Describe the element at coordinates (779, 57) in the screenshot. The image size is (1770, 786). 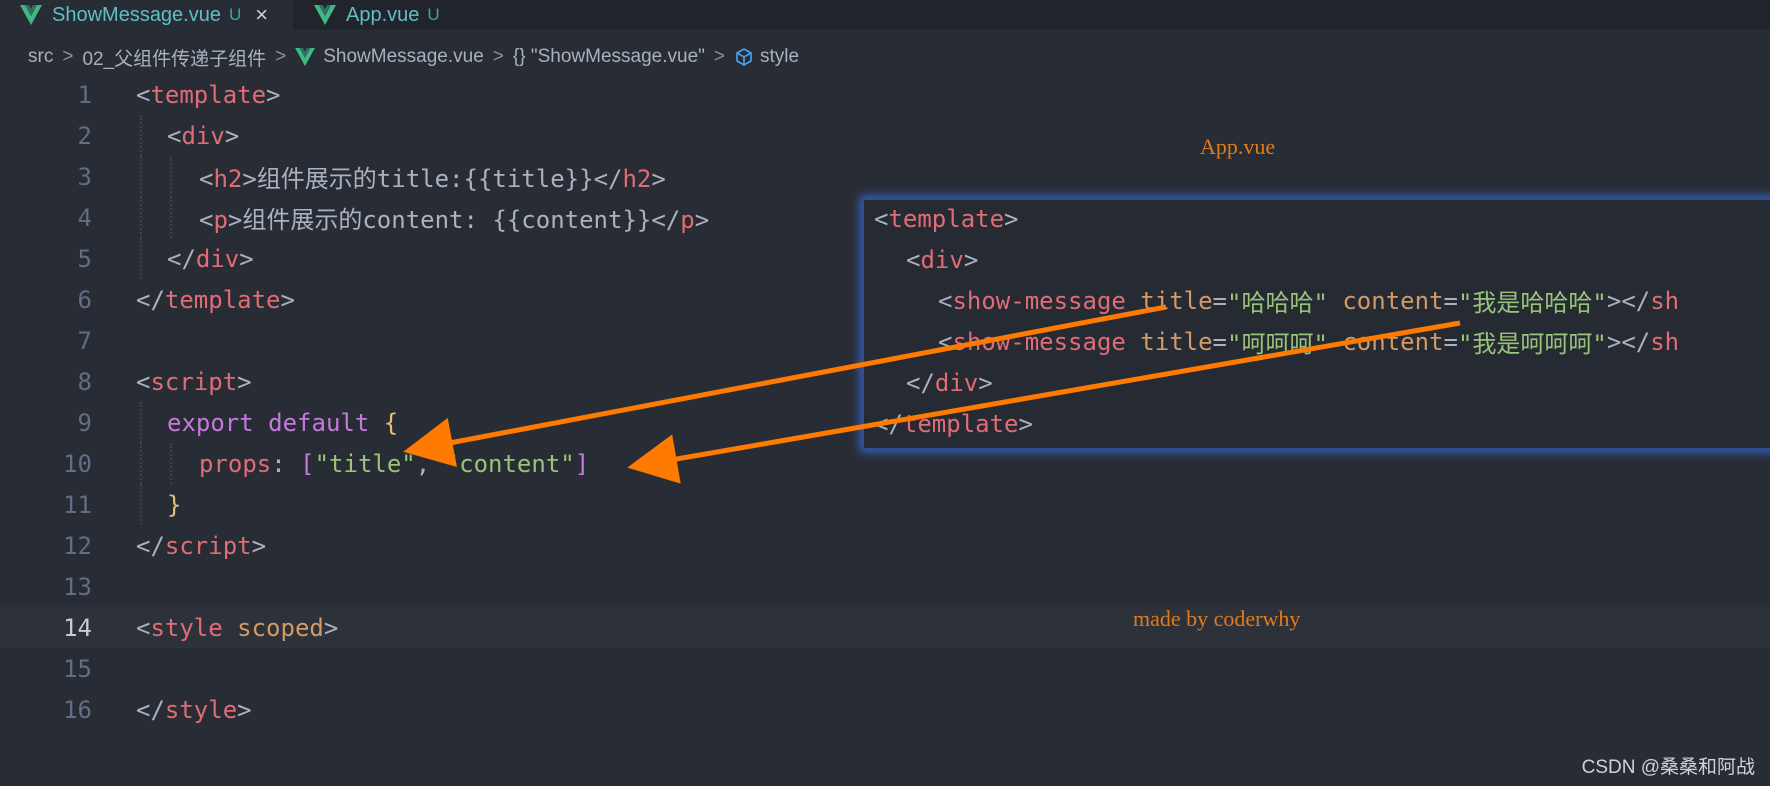
I see `breadcrumb-symbol: style` at that location.